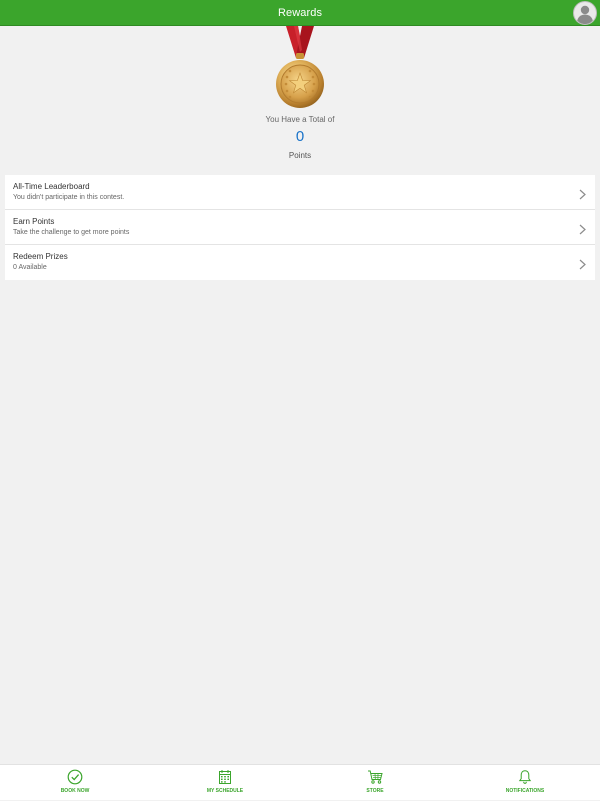 Image resolution: width=600 pixels, height=801 pixels. I want to click on tab-store: STORE, so click(375, 783).